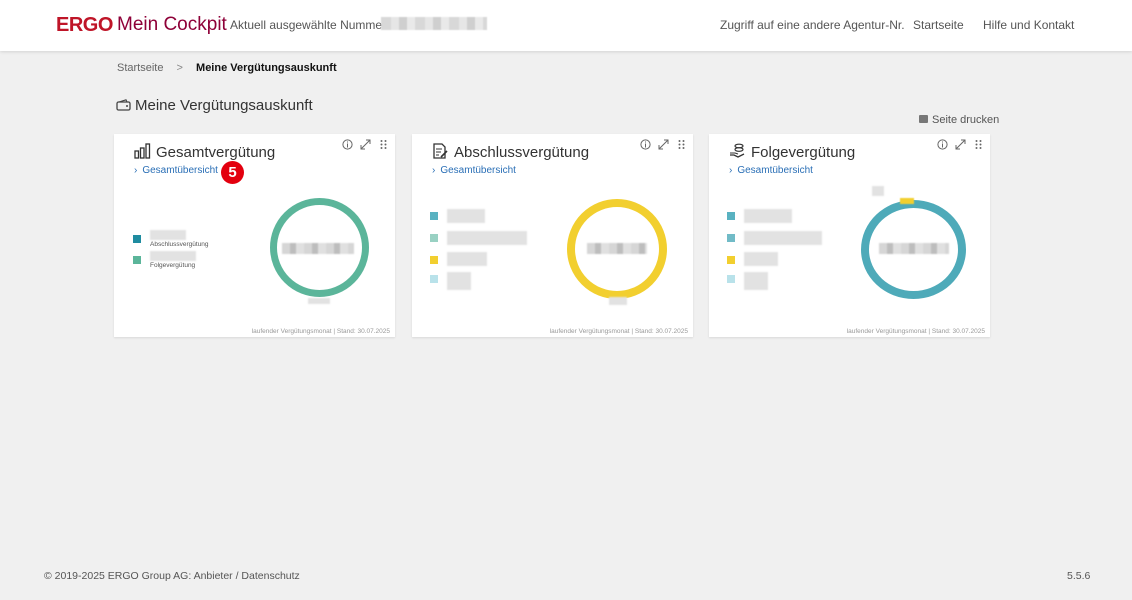 The image size is (1132, 600). I want to click on selected-number-label: Aktuell ausgewählte Nummer:, so click(310, 25).